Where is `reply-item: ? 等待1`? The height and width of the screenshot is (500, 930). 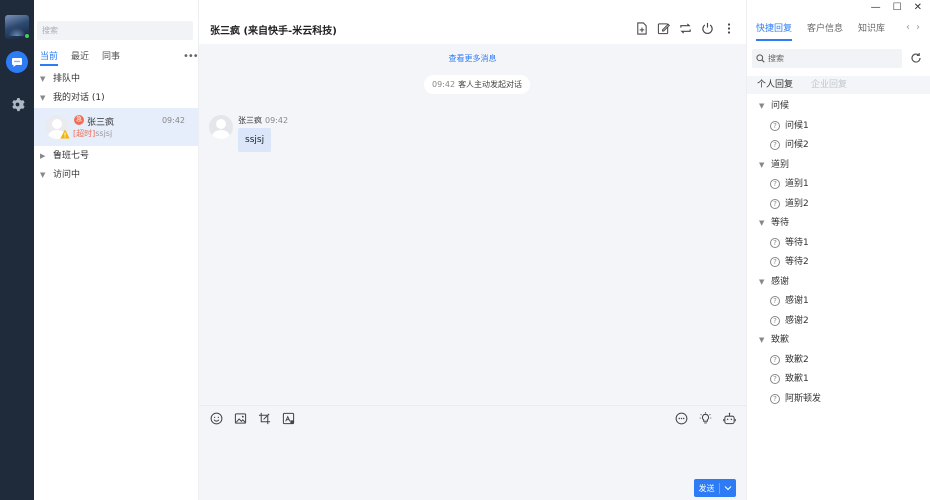 reply-item: ? 等待1 is located at coordinates (789, 243).